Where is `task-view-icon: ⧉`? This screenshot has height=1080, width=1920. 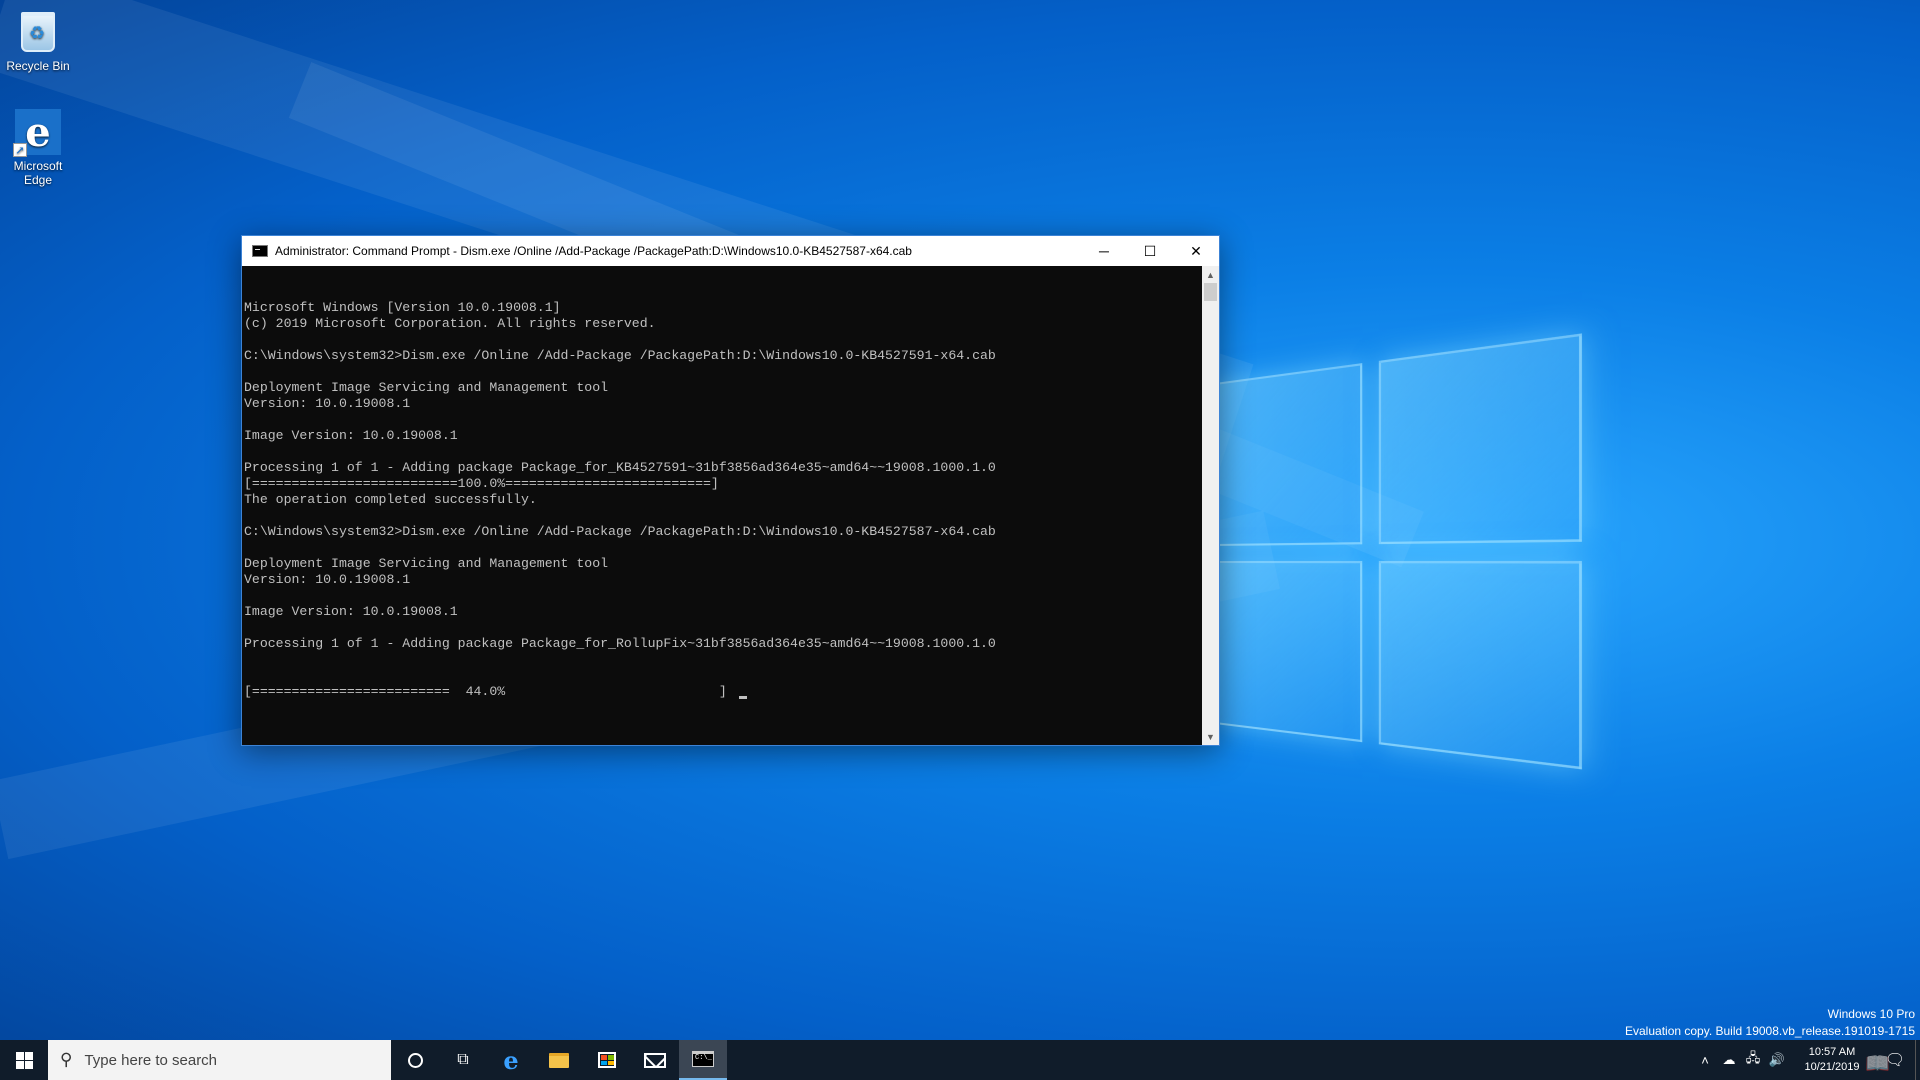
task-view-icon: ⧉ is located at coordinates (462, 1060).